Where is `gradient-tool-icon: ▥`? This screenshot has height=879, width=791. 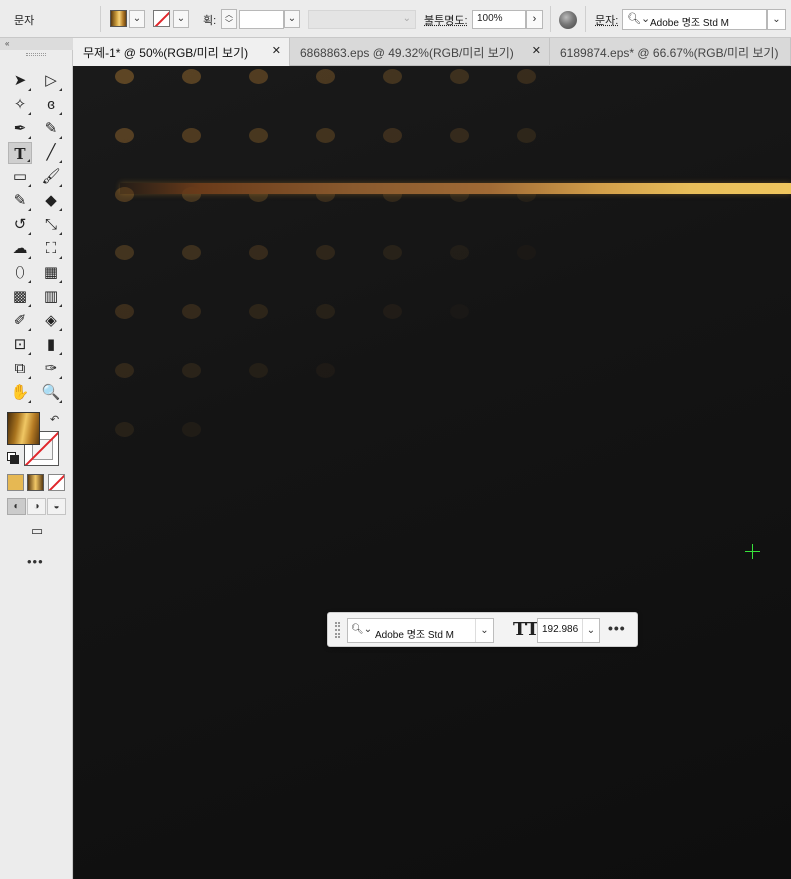
gradient-tool-icon: ▥ is located at coordinates (51, 297).